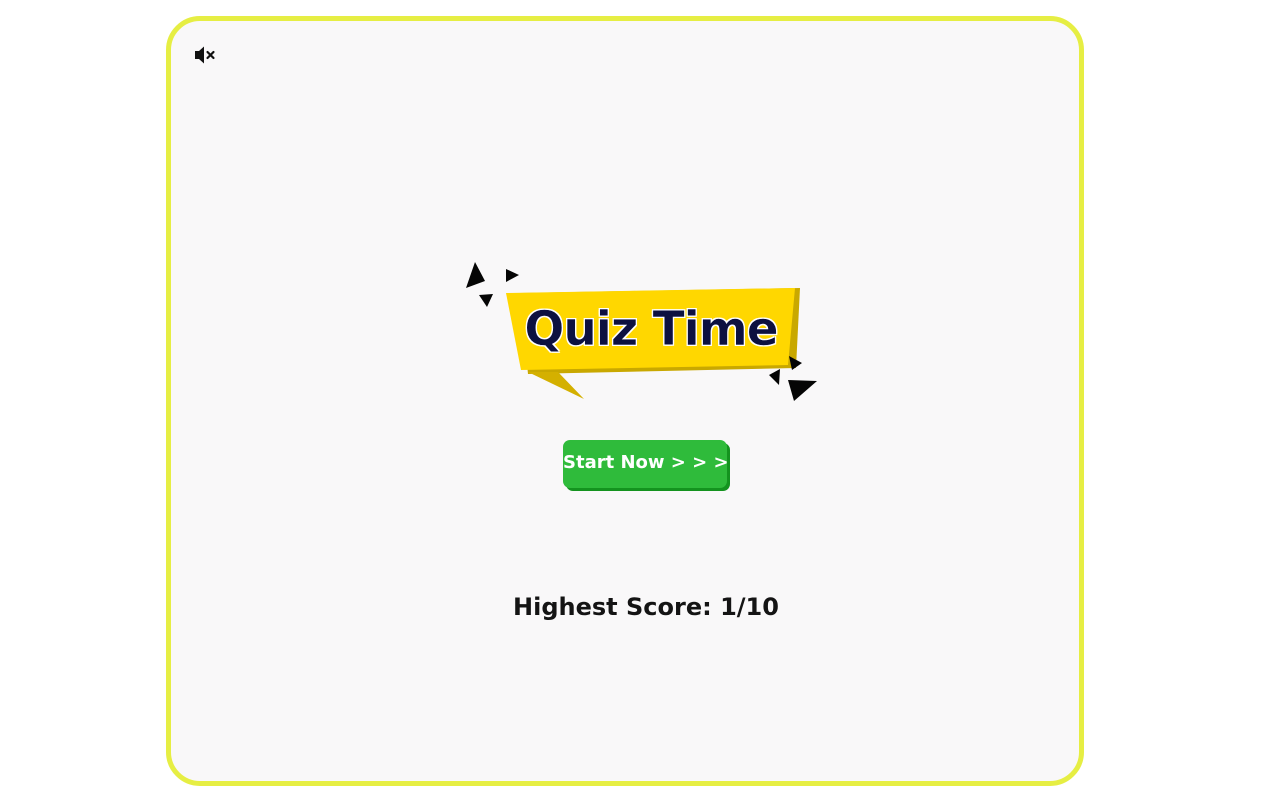 The height and width of the screenshot is (786, 1280). What do you see at coordinates (205, 55) in the screenshot?
I see `mute-icon` at bounding box center [205, 55].